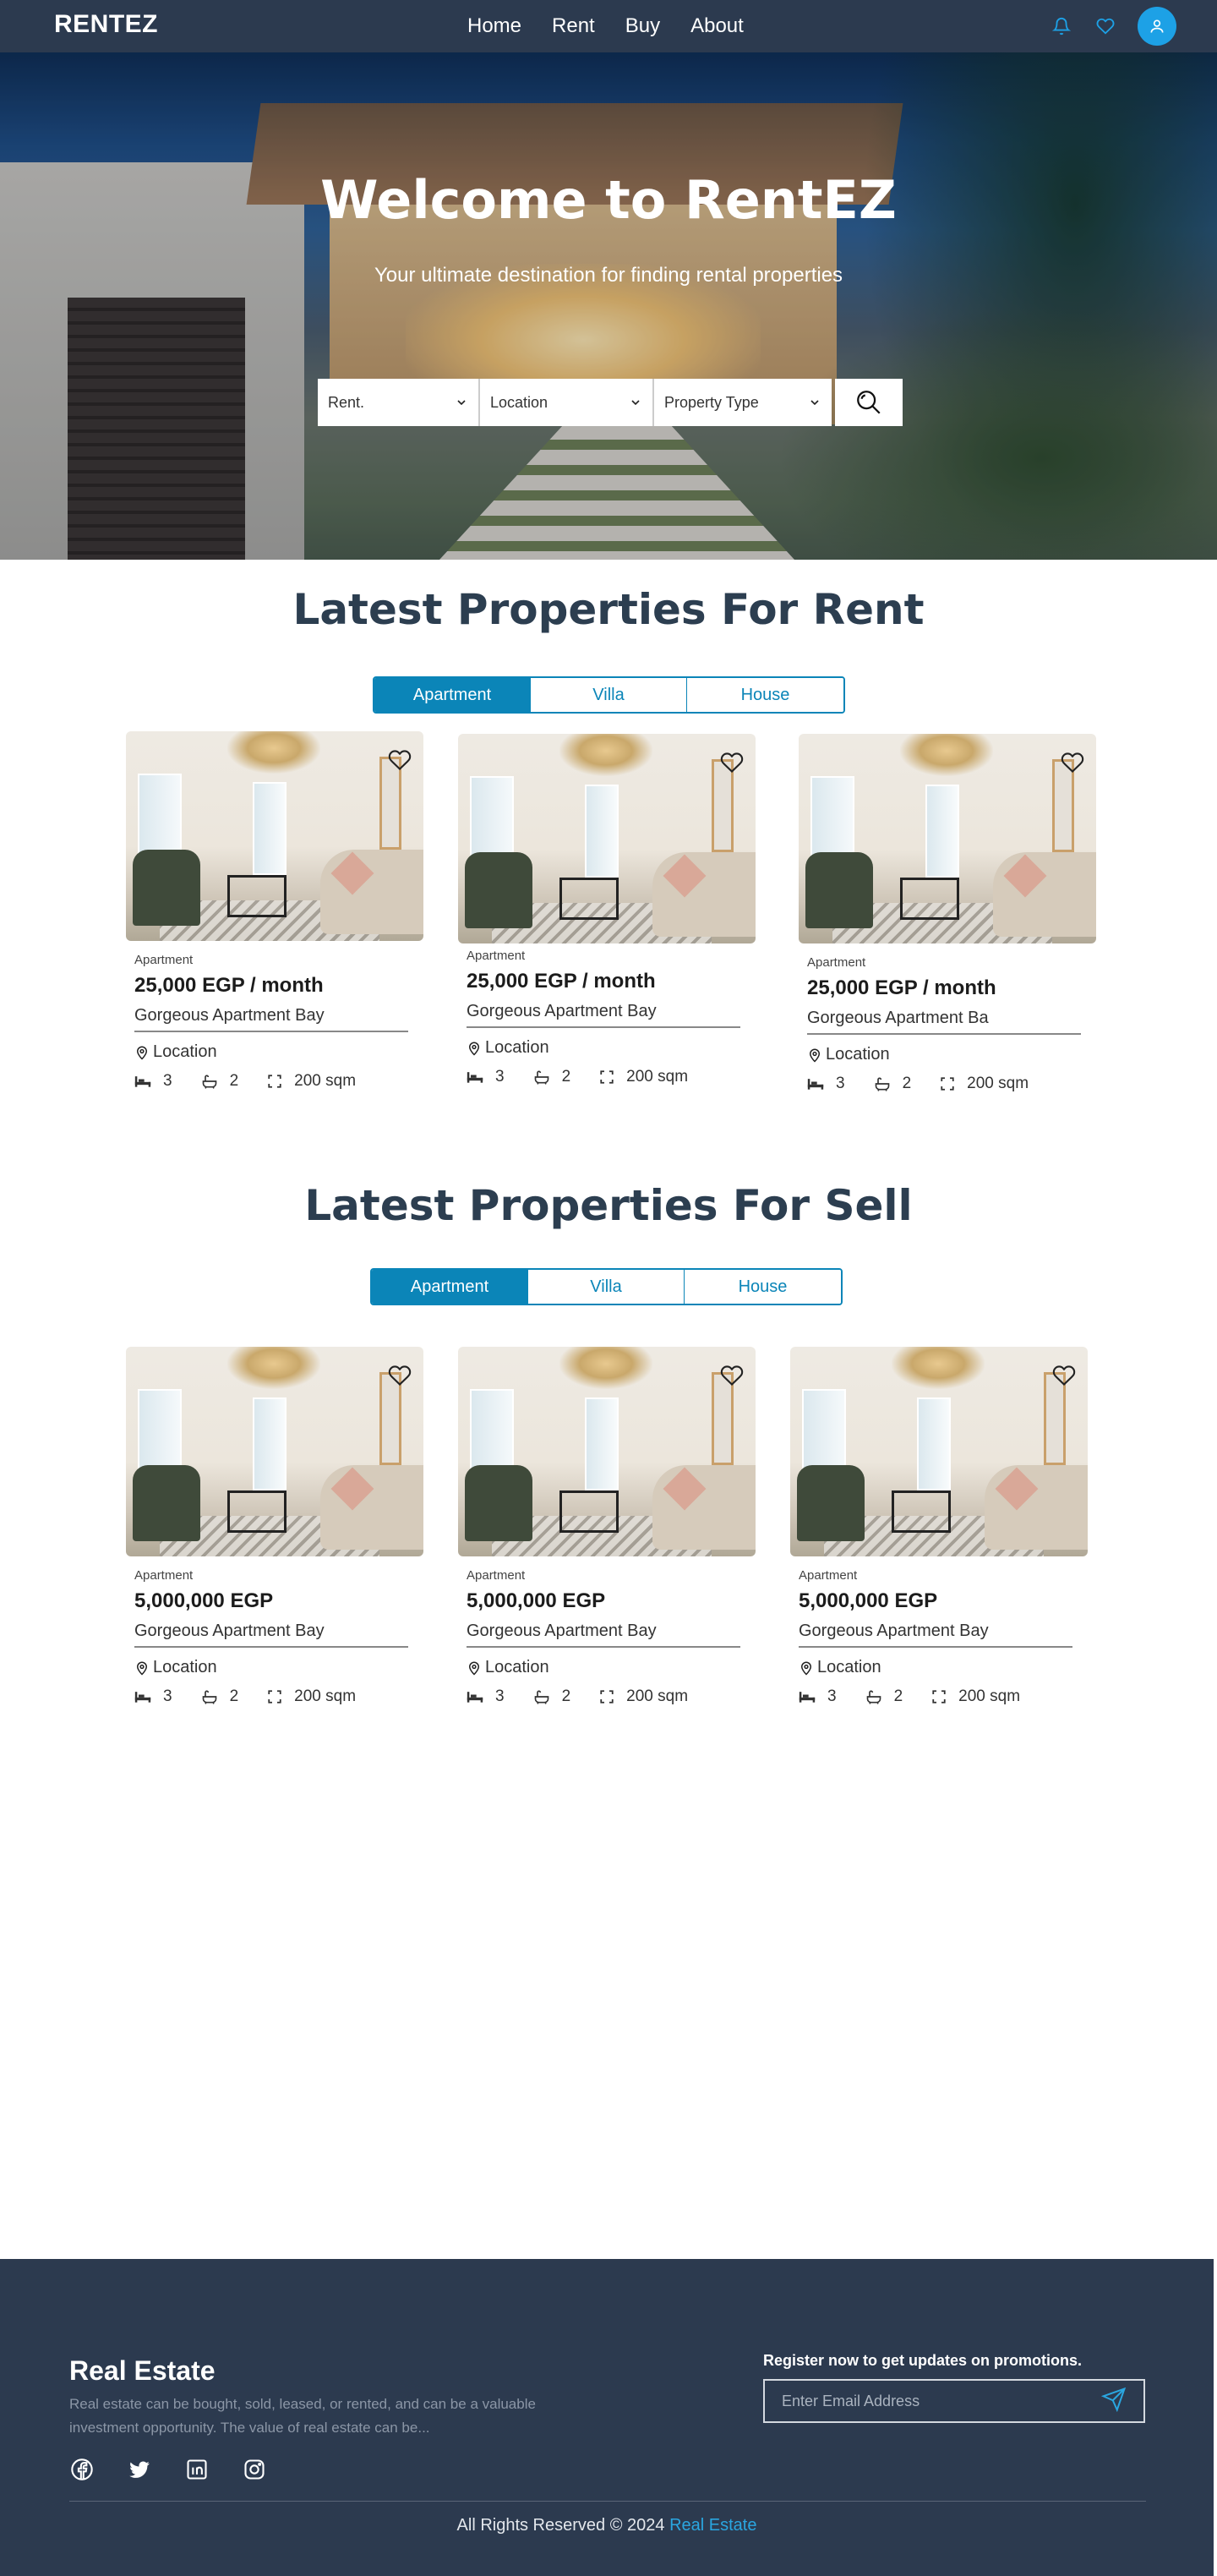 Image resolution: width=1217 pixels, height=2576 pixels. Describe the element at coordinates (399, 403) in the screenshot. I see `type-select: Rent.` at that location.